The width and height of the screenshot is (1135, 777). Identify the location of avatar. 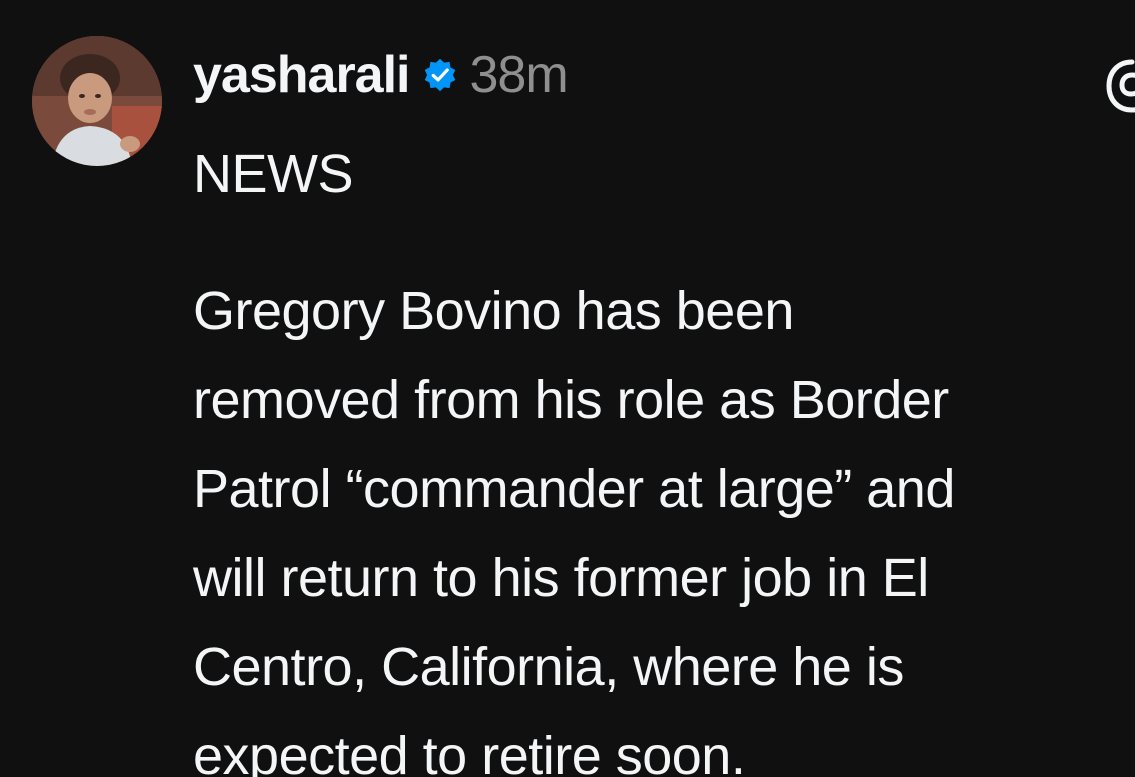
(97, 101).